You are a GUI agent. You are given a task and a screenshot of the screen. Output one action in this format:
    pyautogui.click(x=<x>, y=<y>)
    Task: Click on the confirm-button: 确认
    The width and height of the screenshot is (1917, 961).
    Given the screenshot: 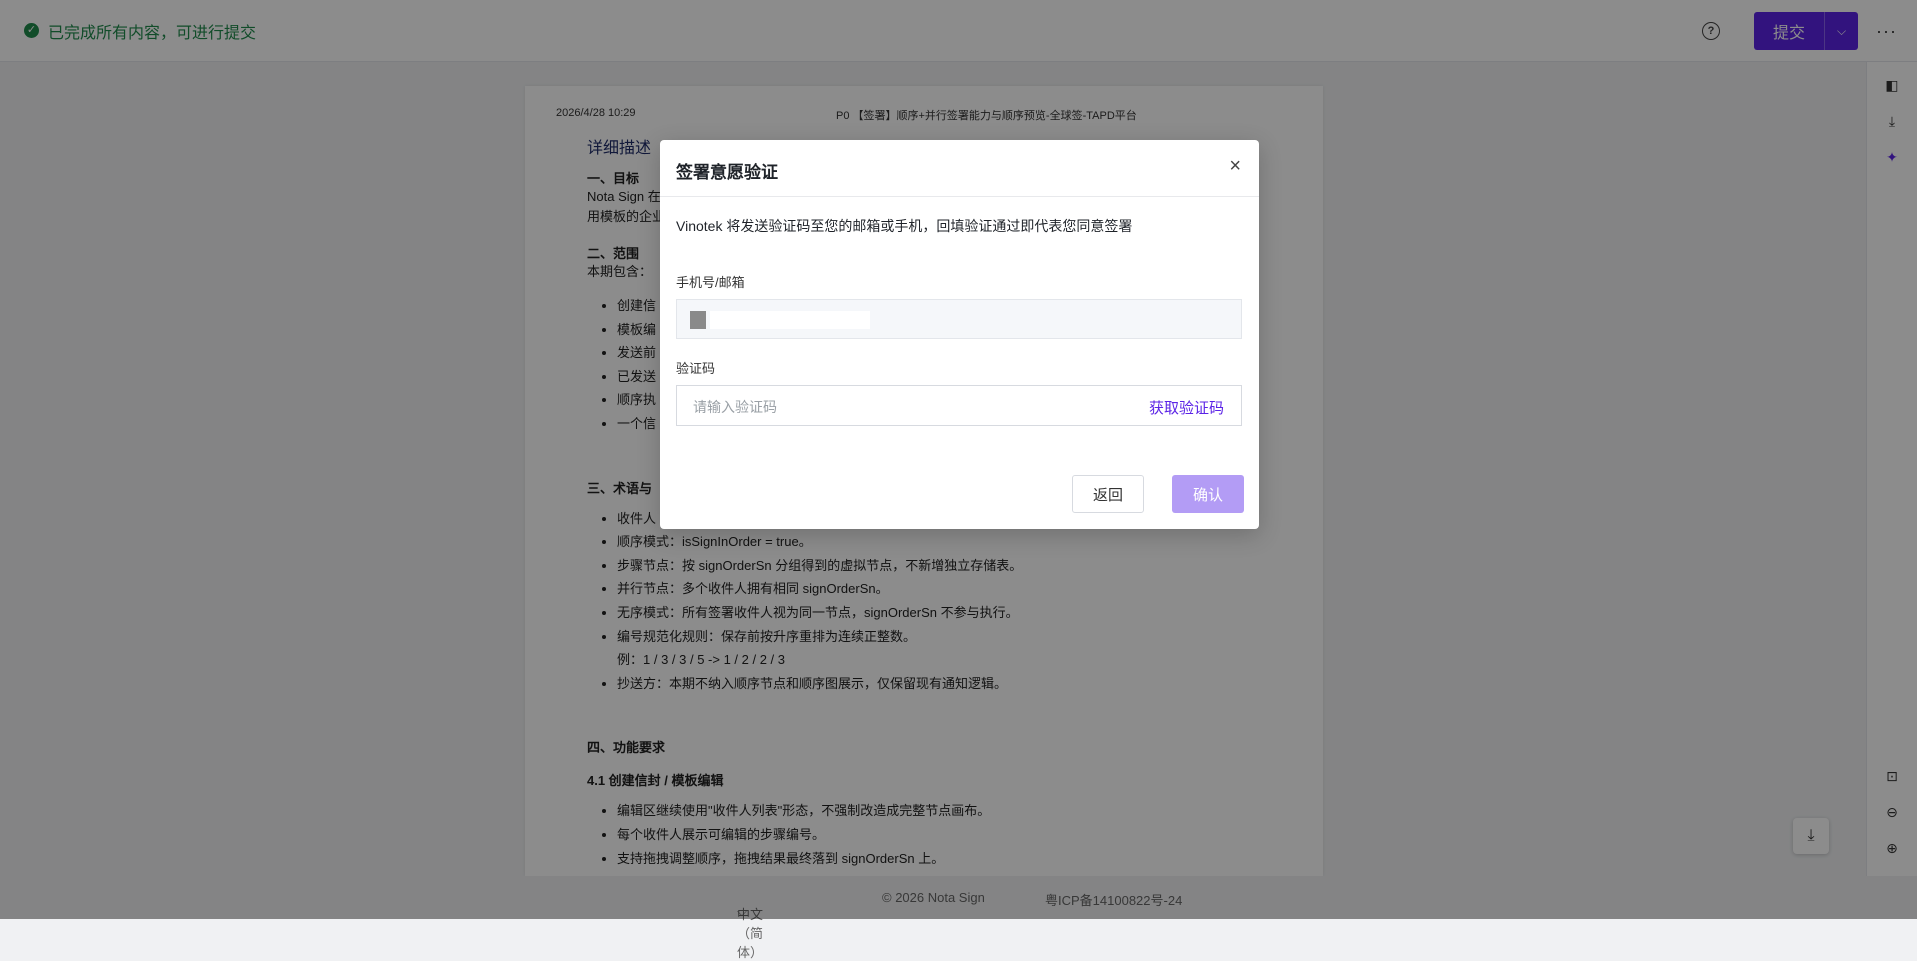 What is the action you would take?
    pyautogui.click(x=1208, y=494)
    